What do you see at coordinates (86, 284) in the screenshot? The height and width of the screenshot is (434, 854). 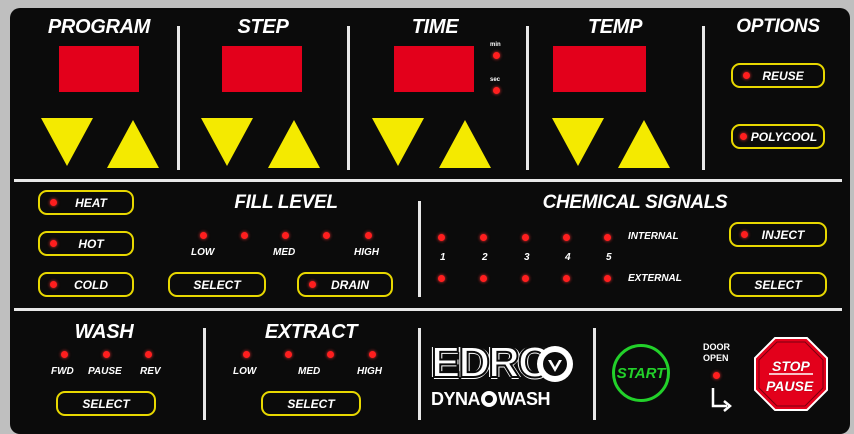 I see `cold-button: COLD` at bounding box center [86, 284].